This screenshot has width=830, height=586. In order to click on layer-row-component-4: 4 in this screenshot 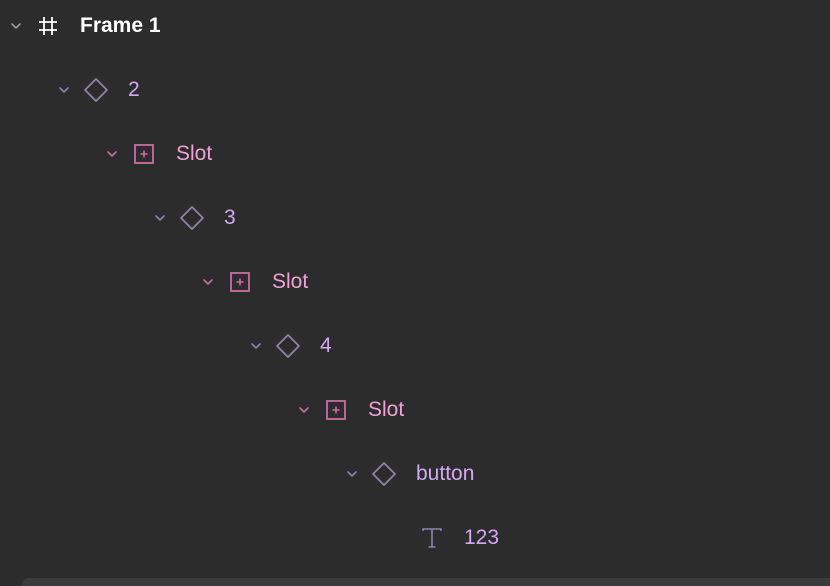, I will do `click(415, 346)`.